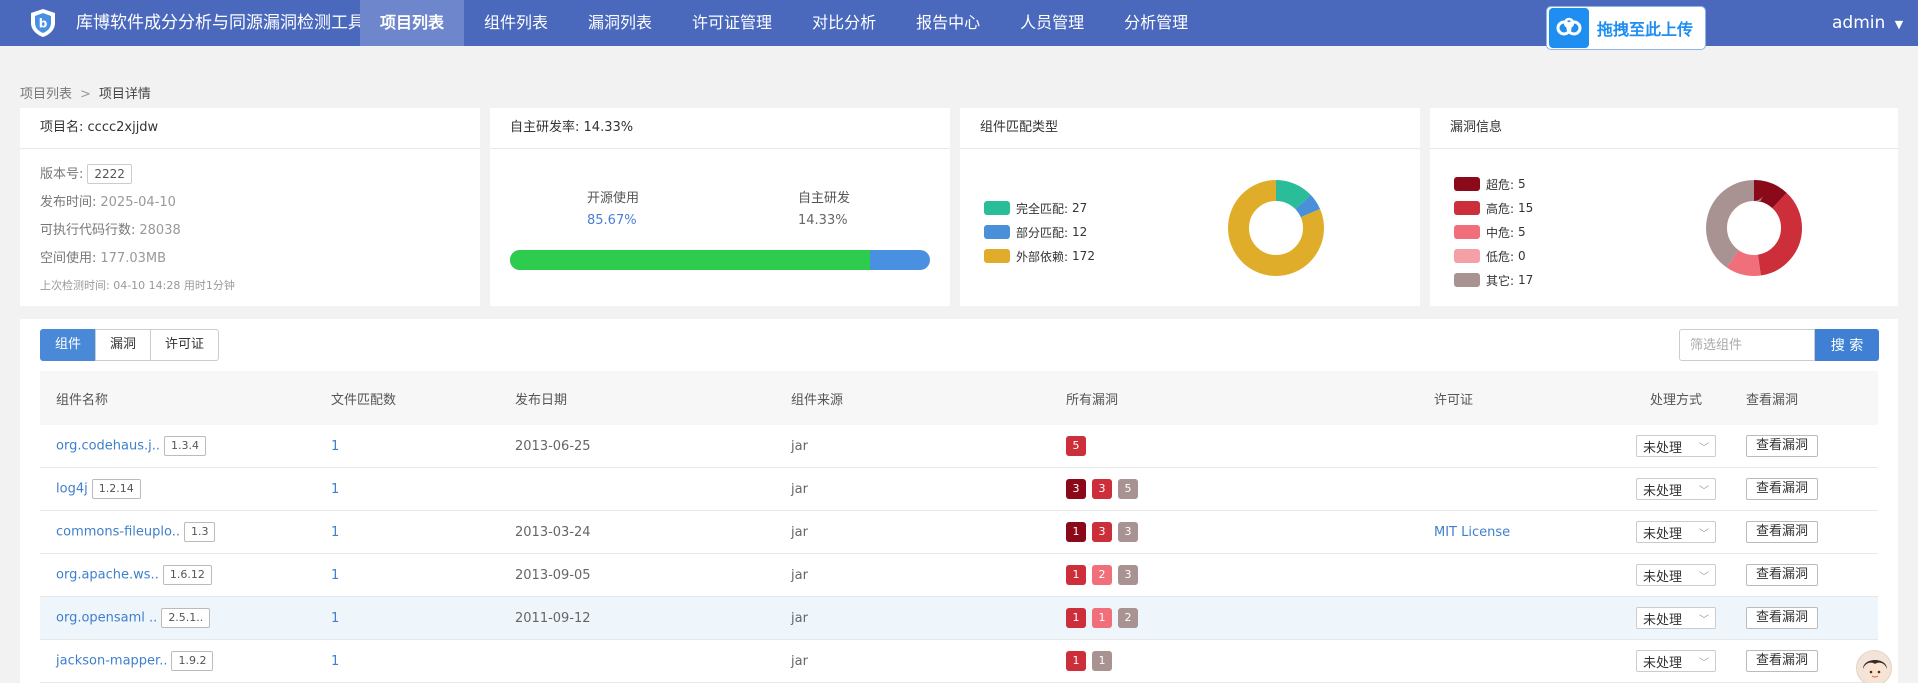 The image size is (1918, 683). What do you see at coordinates (62, 174) in the screenshot?
I see `version-label: 版本号:` at bounding box center [62, 174].